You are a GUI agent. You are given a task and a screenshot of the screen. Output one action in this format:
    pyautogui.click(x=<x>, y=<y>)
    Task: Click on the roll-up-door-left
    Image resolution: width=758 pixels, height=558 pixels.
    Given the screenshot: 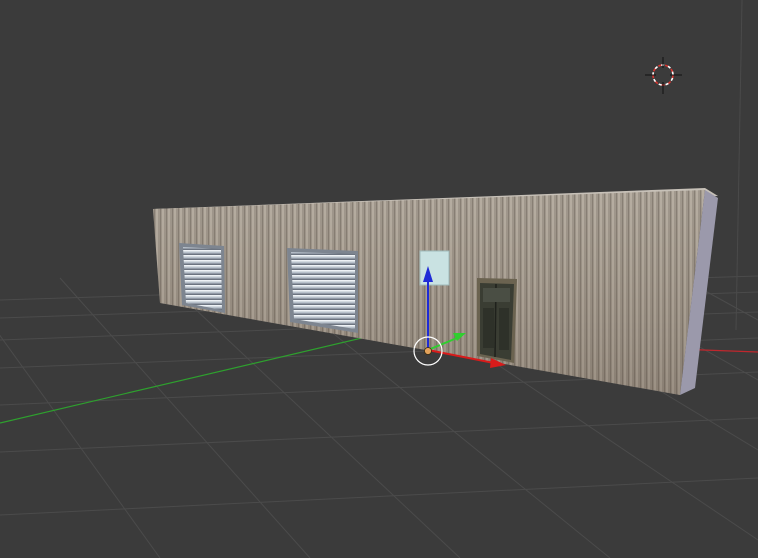 What is the action you would take?
    pyautogui.click(x=202, y=278)
    